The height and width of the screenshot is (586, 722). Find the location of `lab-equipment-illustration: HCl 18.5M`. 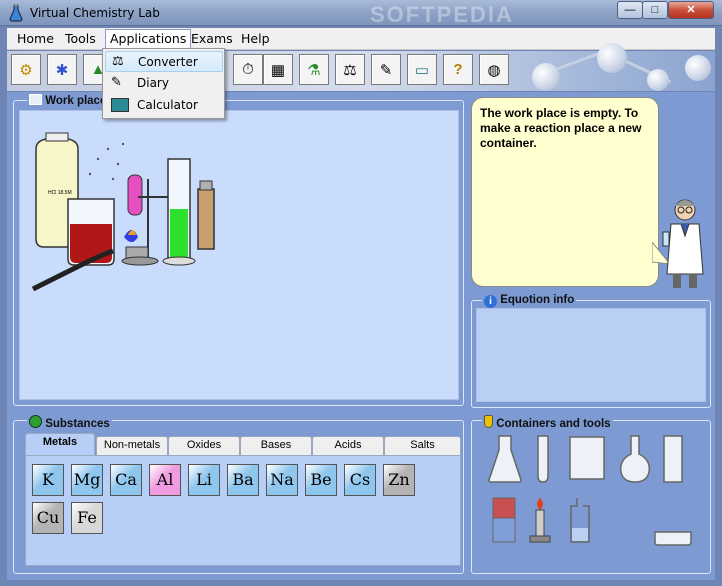

lab-equipment-illustration: HCl 18.5M is located at coordinates (123, 212).